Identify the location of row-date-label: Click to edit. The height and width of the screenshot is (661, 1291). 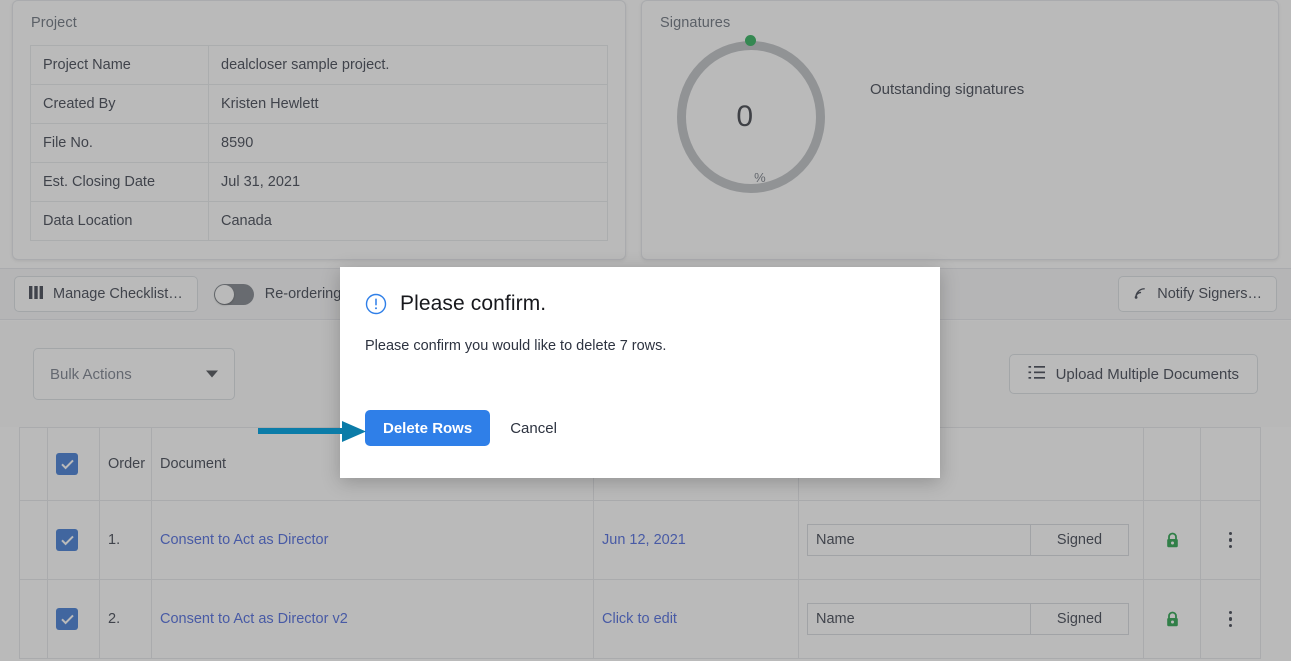
(639, 619).